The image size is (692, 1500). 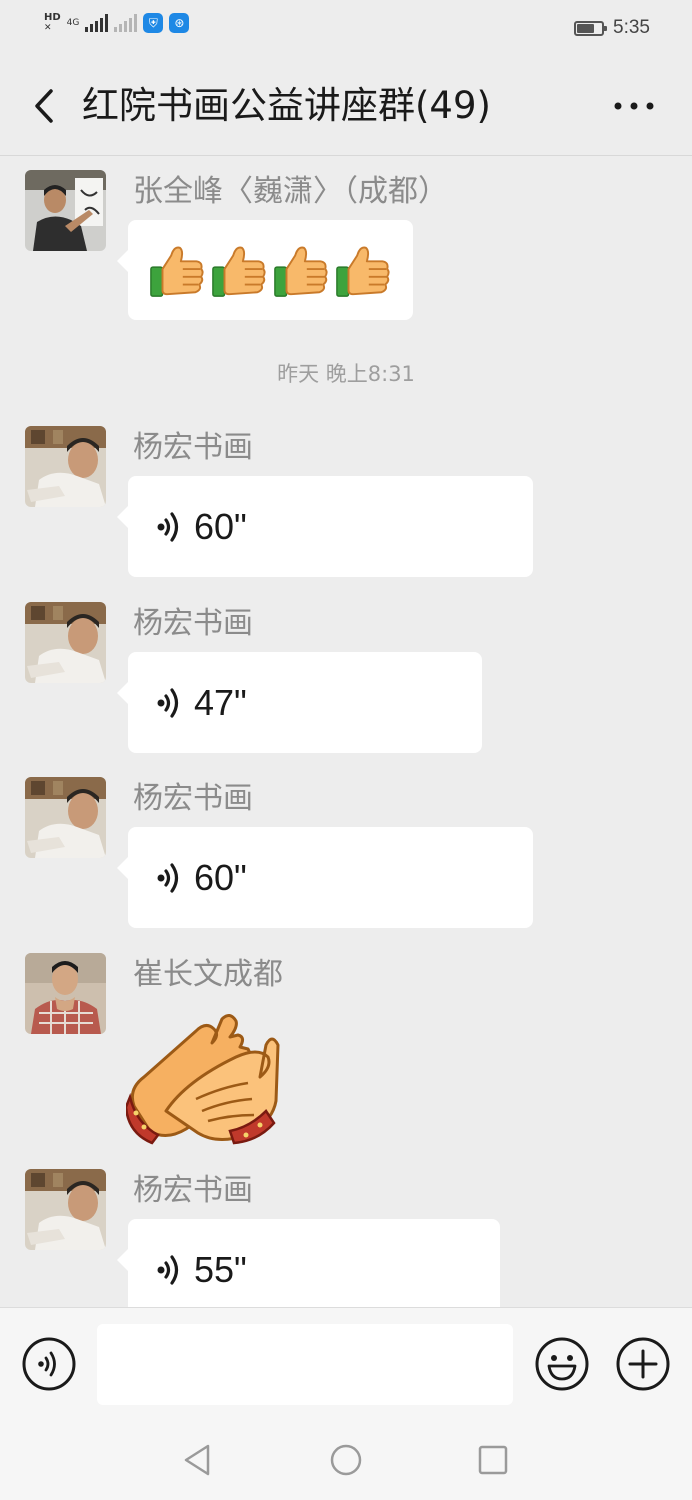 I want to click on sender-name: 张全峰〈巍潇〉（成都）, so click(x=290, y=191).